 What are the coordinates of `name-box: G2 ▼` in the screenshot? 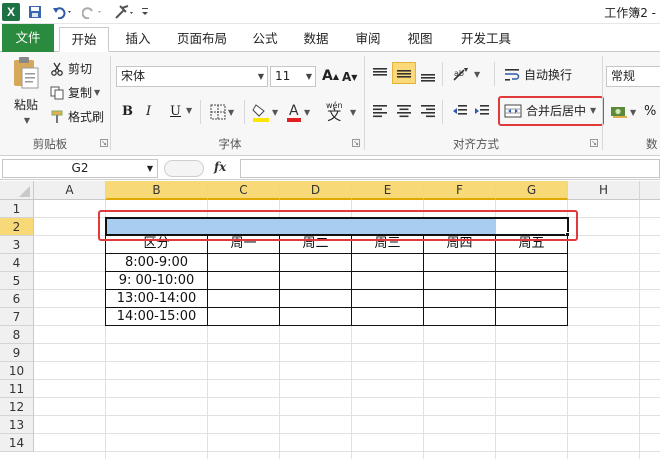 It's located at (80, 168).